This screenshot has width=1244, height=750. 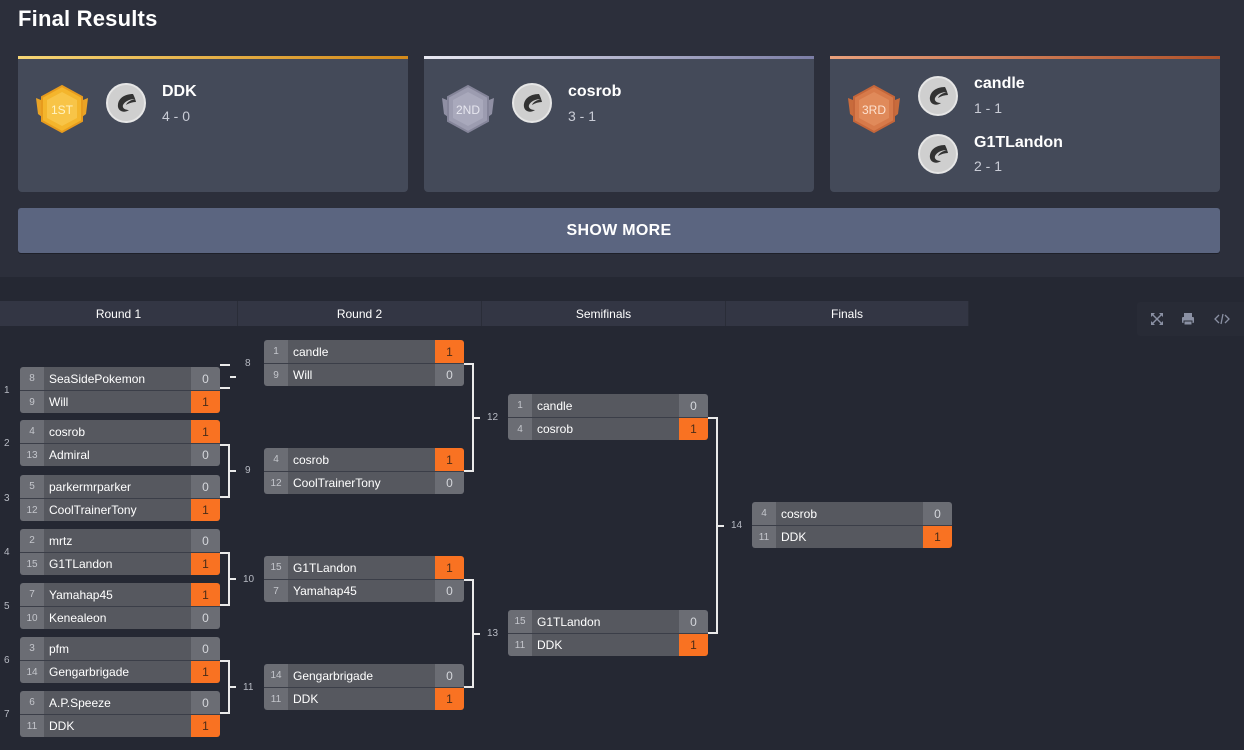 What do you see at coordinates (7, 390) in the screenshot?
I see `match-number: 1` at bounding box center [7, 390].